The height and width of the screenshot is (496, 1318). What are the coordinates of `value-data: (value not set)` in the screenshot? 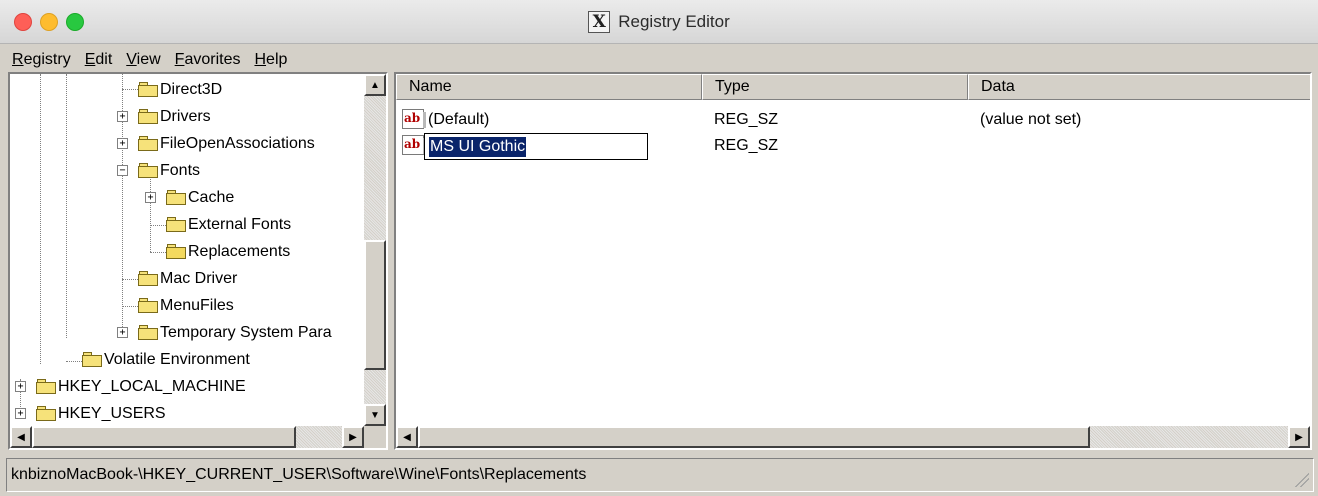 It's located at (1031, 119).